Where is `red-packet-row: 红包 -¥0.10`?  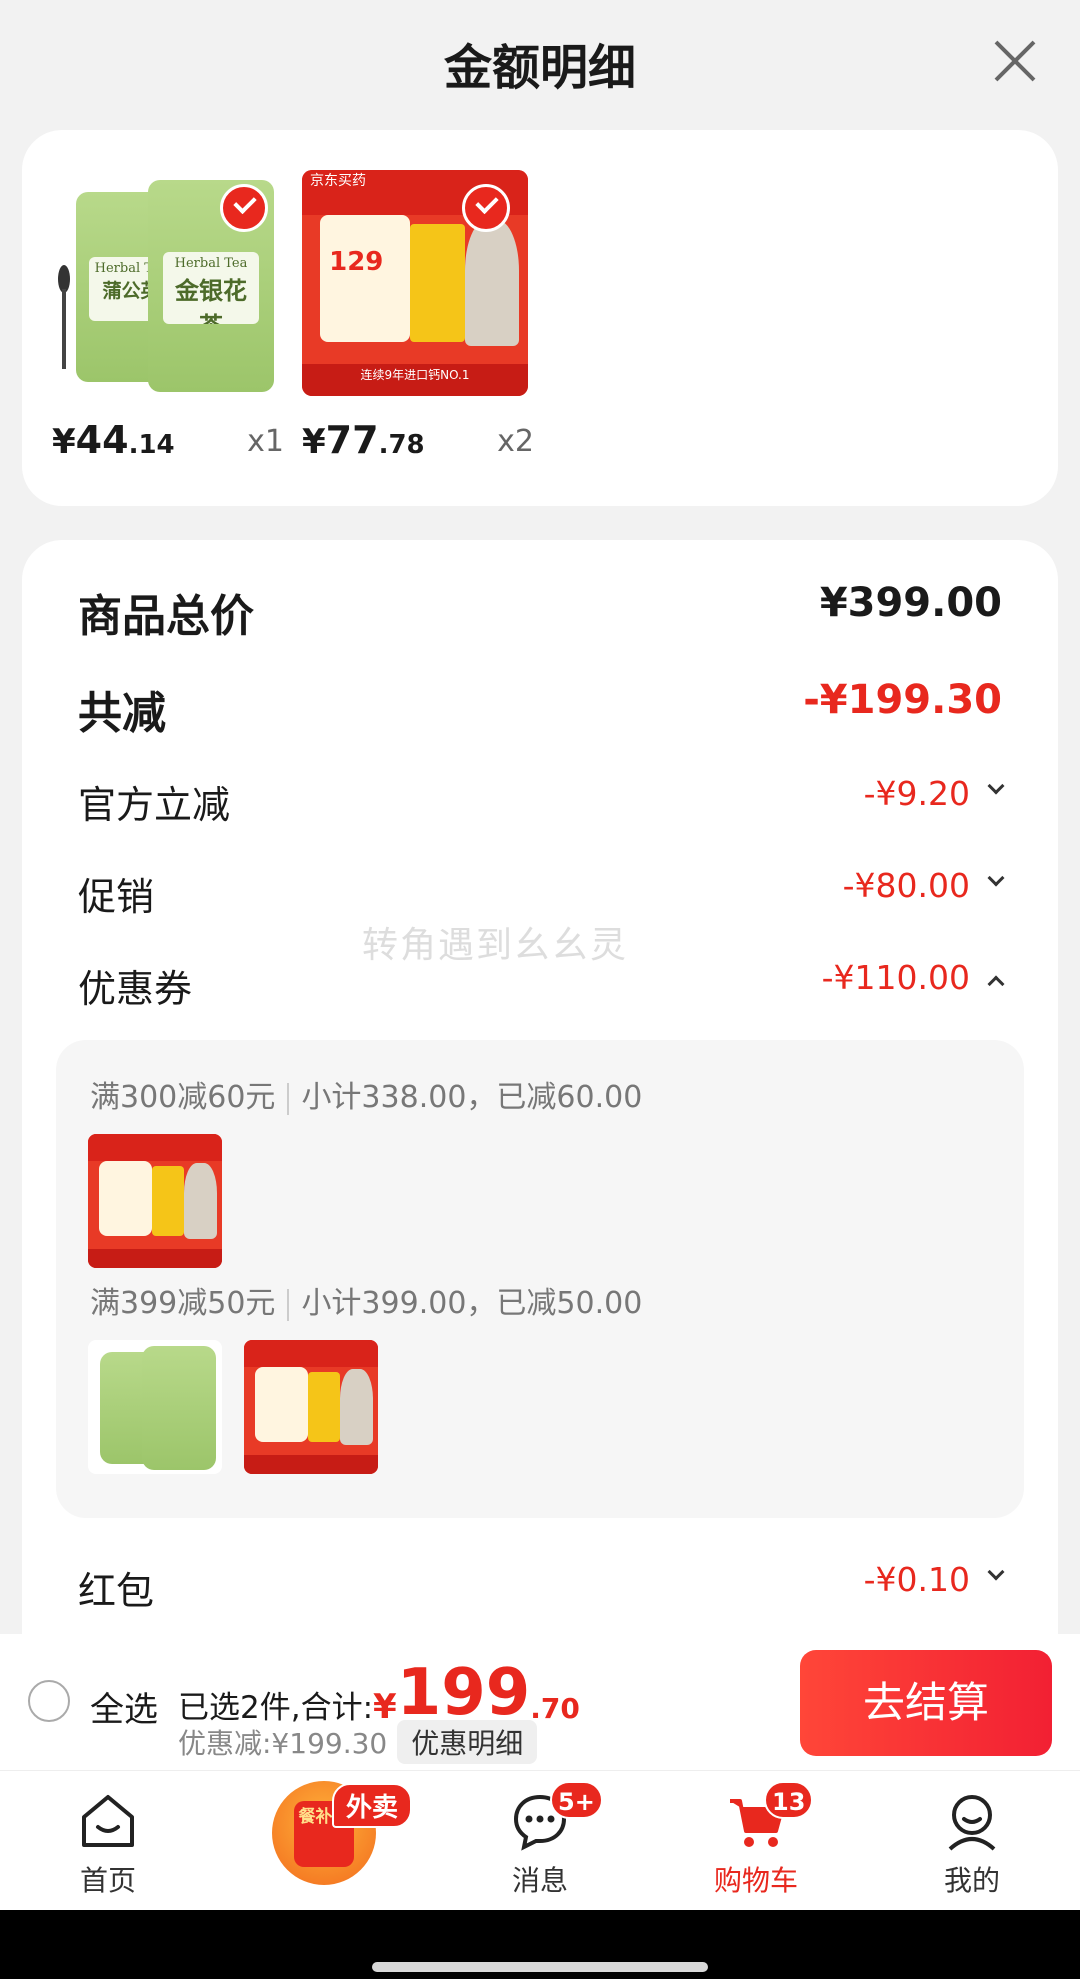 red-packet-row: 红包 -¥0.10 is located at coordinates (541, 1590).